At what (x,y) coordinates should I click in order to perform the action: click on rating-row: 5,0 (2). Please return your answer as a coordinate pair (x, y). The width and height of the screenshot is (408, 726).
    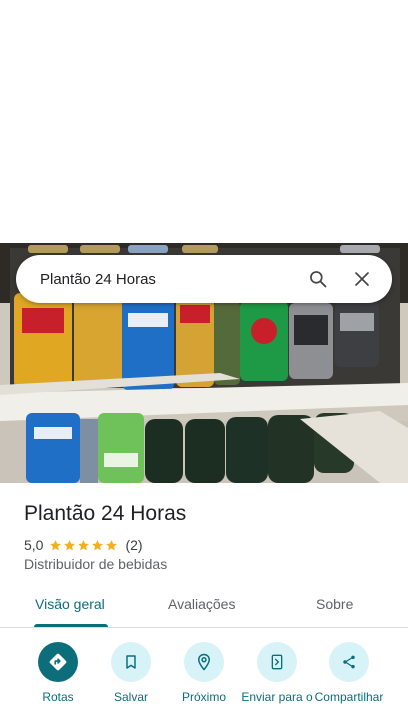
    Looking at the image, I should click on (83, 545).